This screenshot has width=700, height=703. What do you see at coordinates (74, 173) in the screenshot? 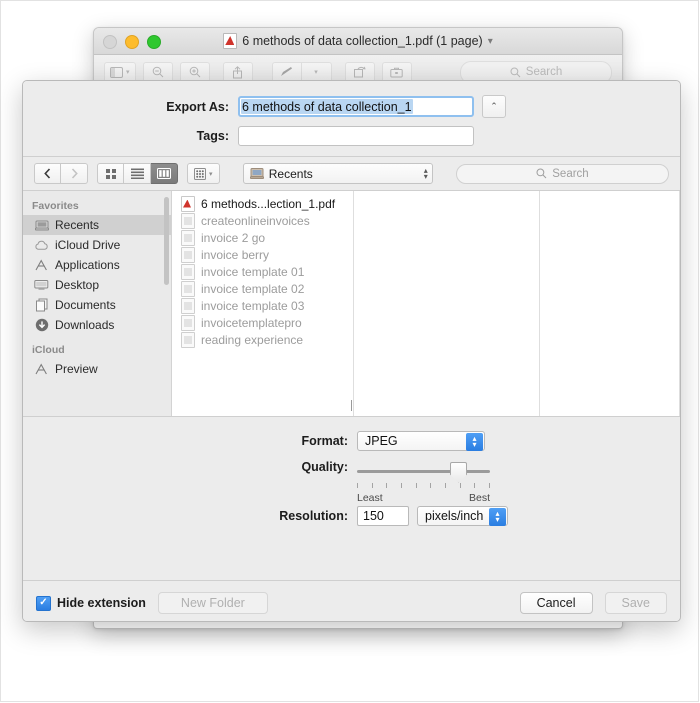
I see `forward-button` at bounding box center [74, 173].